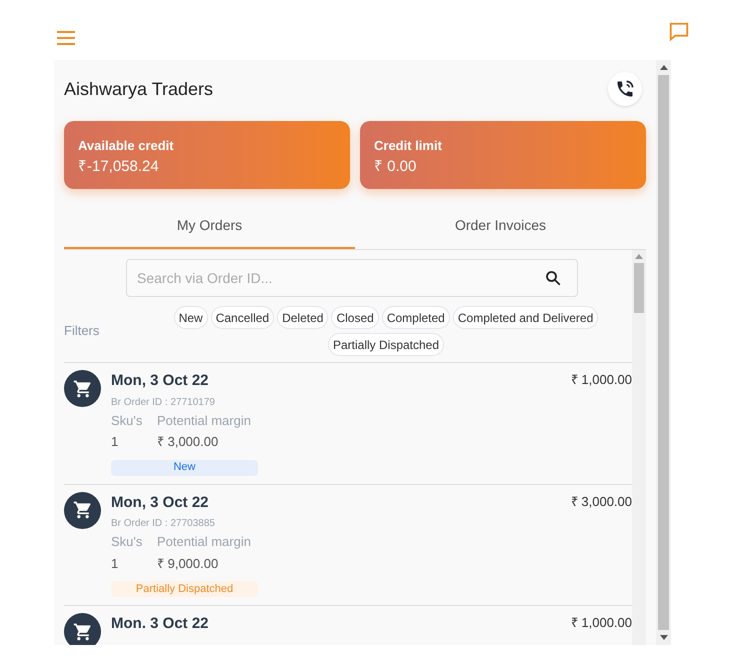 Image resolution: width=732 pixels, height=656 pixels. Describe the element at coordinates (66, 38) in the screenshot. I see `menu-icon` at that location.